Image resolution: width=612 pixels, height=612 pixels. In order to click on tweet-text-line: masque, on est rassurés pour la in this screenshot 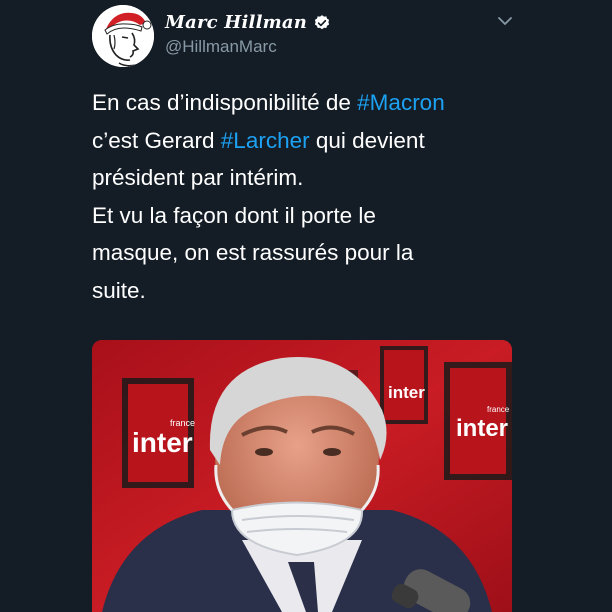, I will do `click(253, 253)`.